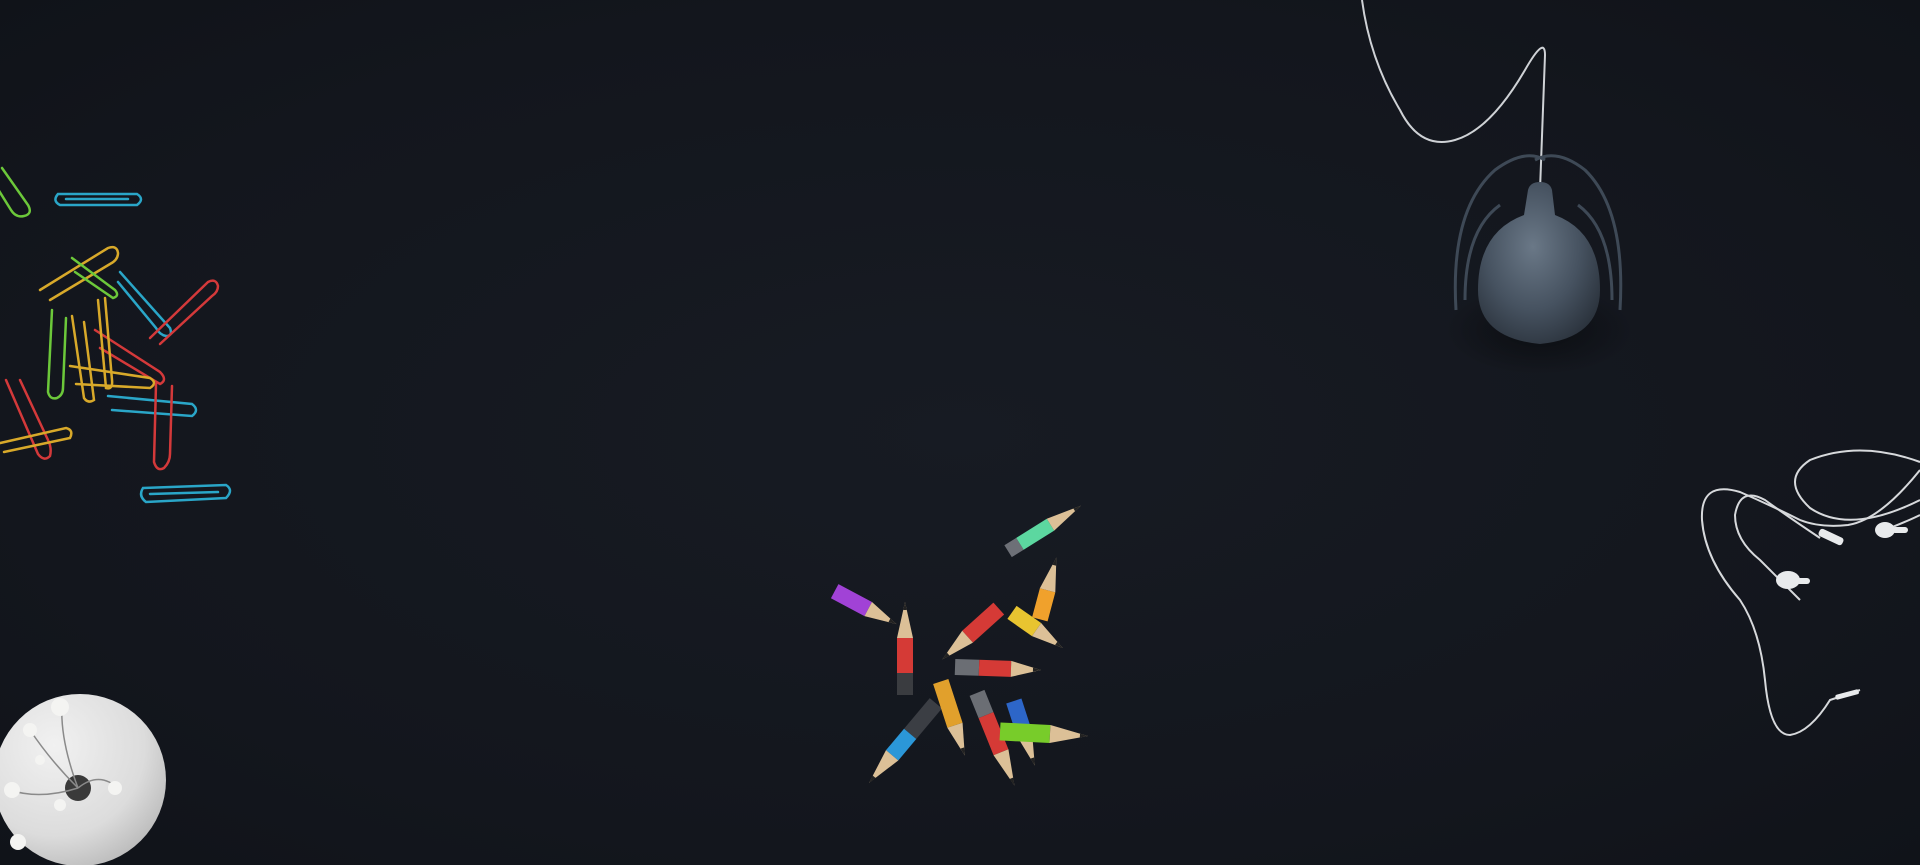 Image resolution: width=1920 pixels, height=865 pixels. I want to click on pencil-red-vertical, so click(905, 648).